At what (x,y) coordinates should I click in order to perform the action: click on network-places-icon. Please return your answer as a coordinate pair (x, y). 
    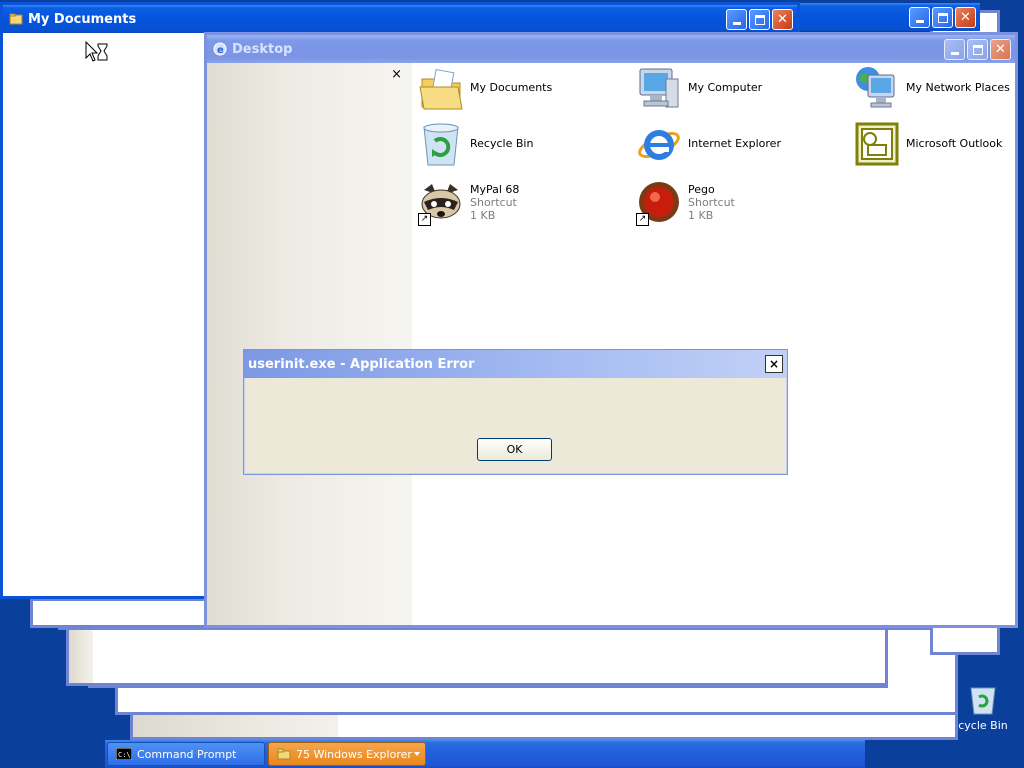
    Looking at the image, I should click on (875, 87).